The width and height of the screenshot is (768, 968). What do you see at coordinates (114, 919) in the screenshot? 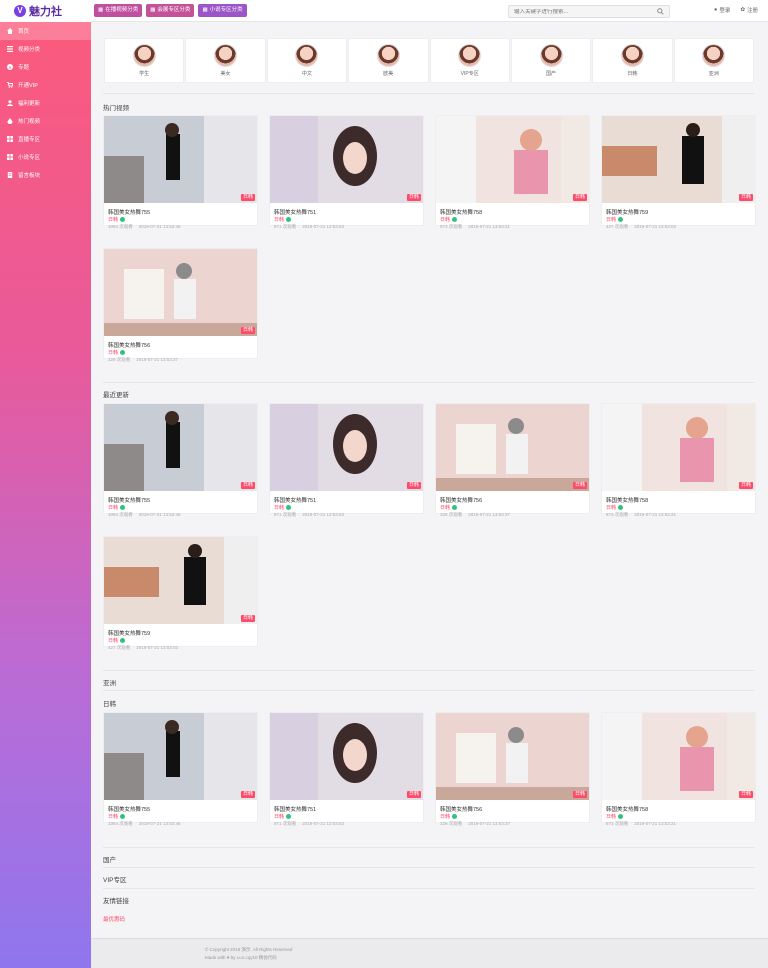
I see `friend-link: 最优惠码` at bounding box center [114, 919].